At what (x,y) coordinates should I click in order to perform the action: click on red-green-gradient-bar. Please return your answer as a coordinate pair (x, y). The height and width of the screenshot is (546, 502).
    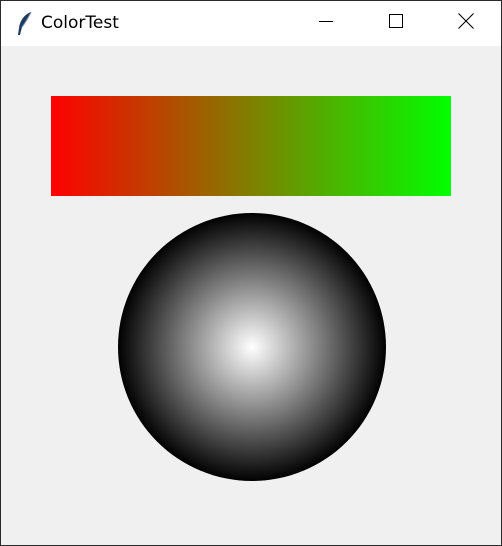
    Looking at the image, I should click on (251, 146).